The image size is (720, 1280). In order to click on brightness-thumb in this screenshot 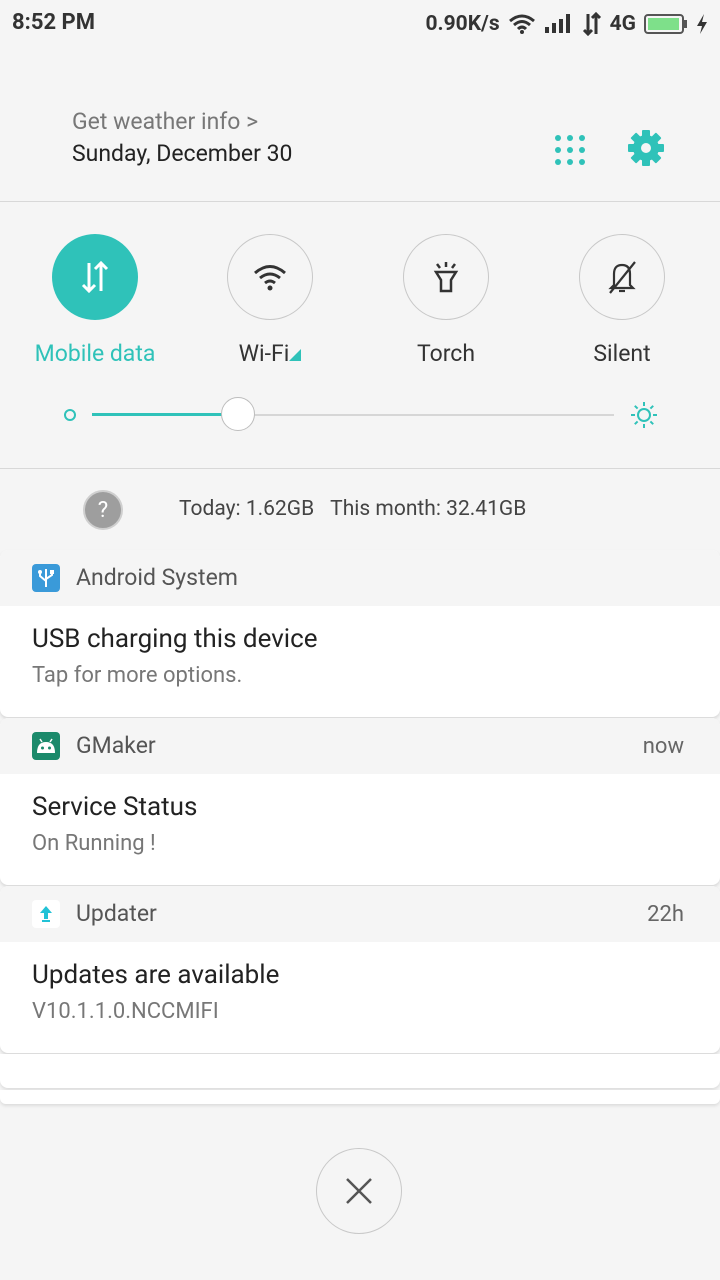, I will do `click(238, 414)`.